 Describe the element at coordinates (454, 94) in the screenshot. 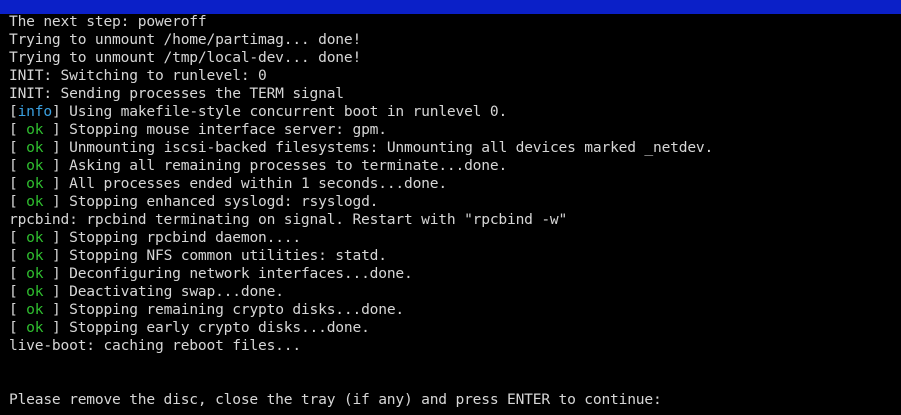

I see `console-line: INIT: Sending processes the TERM signal` at that location.